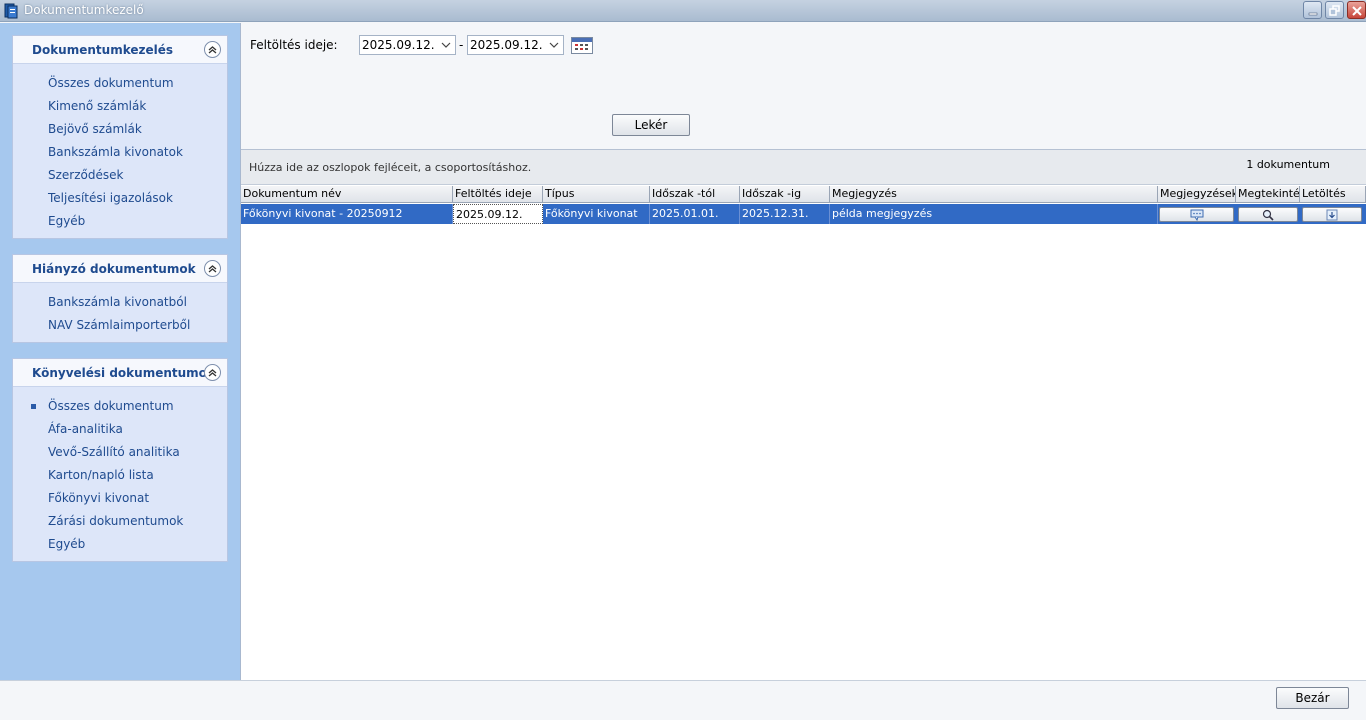  I want to click on panel-header: Könyvelési dokumentumok, so click(120, 373).